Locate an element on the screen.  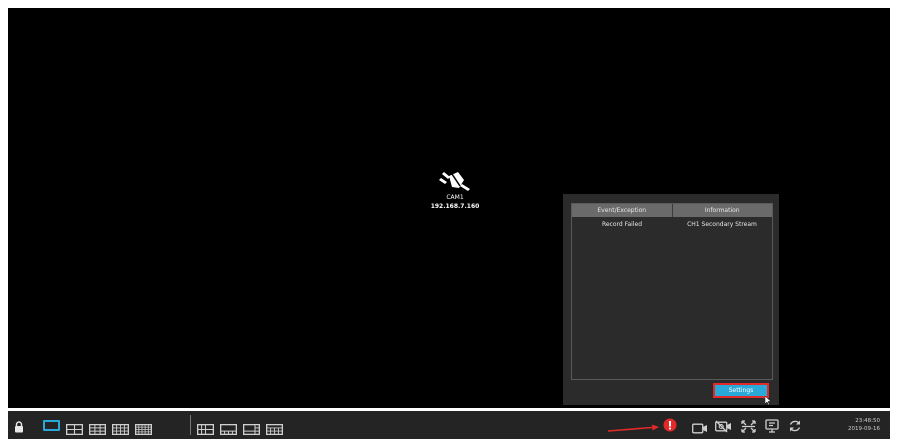
clock-date: 2019-09-16 is located at coordinates (864, 429).